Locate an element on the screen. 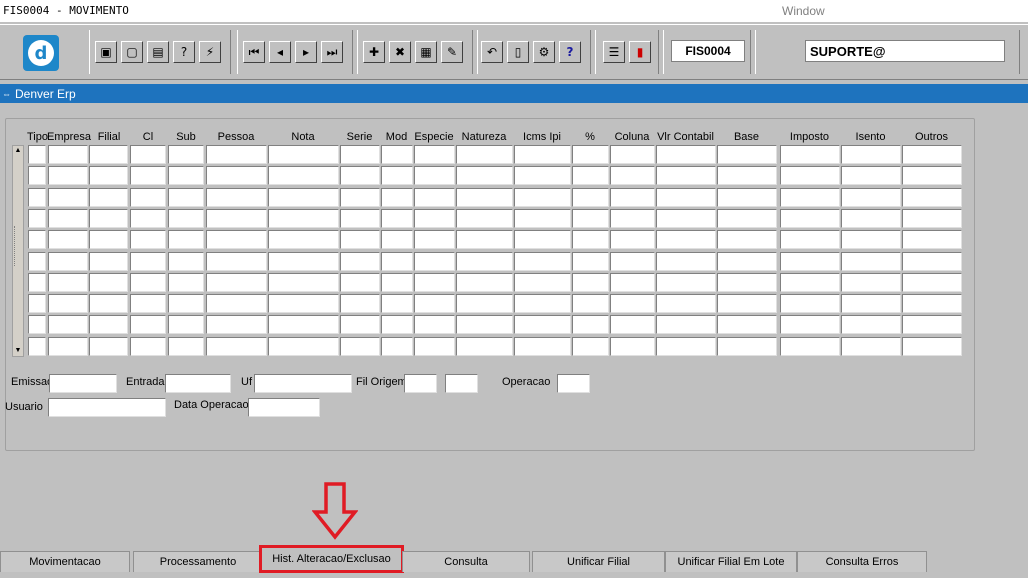  delete-record-icon: ✖ is located at coordinates (400, 52).